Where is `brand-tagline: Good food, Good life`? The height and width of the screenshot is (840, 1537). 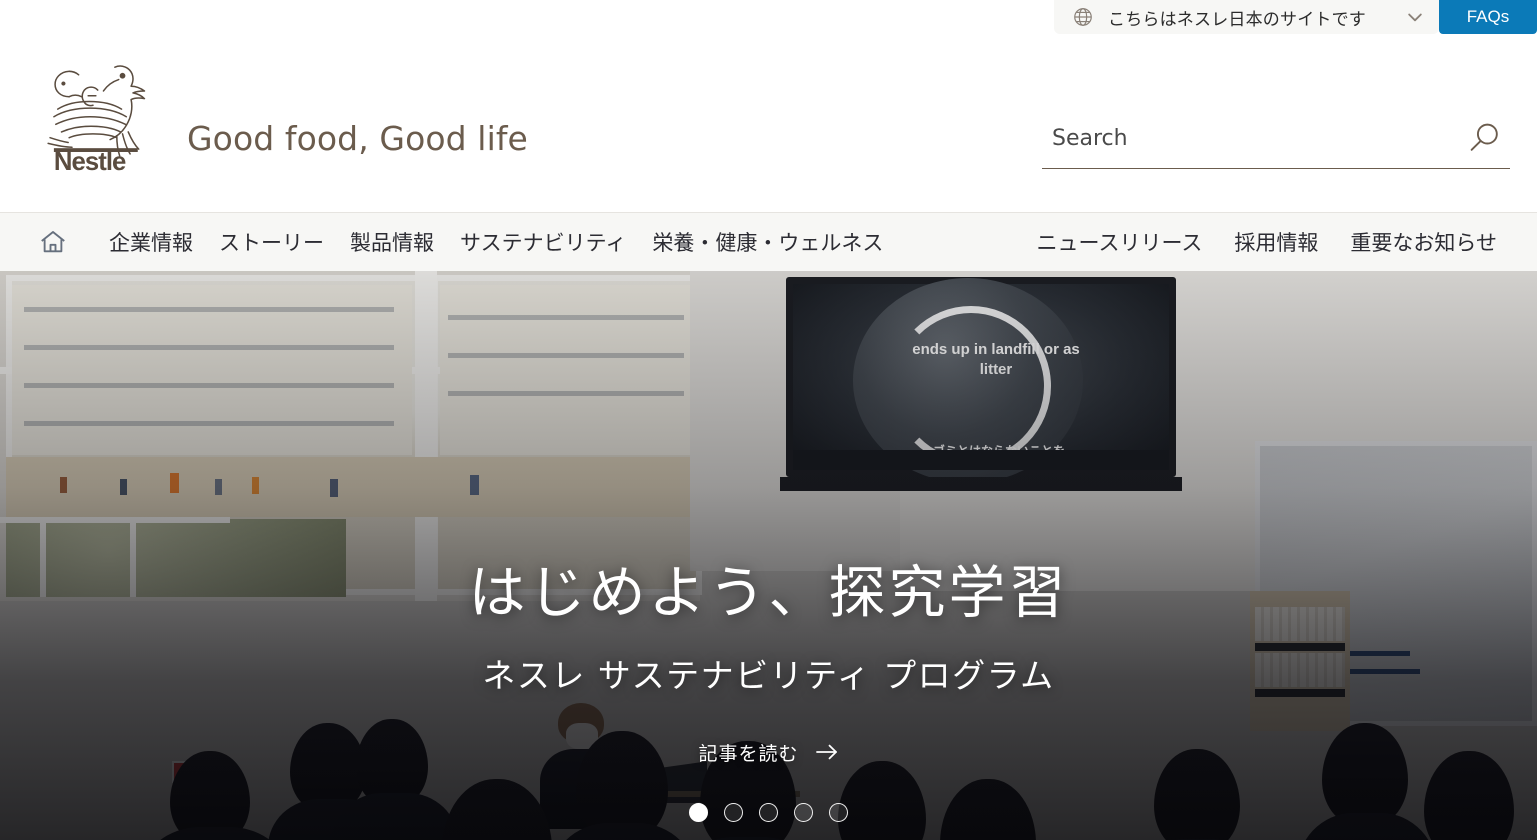
brand-tagline: Good food, Good life is located at coordinates (357, 138).